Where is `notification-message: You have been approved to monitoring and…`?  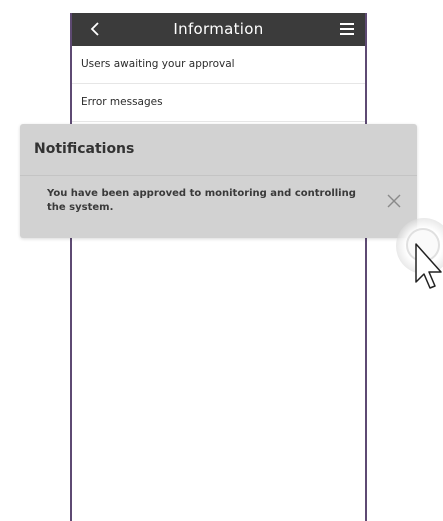 notification-message: You have been approved to monitoring and… is located at coordinates (201, 200).